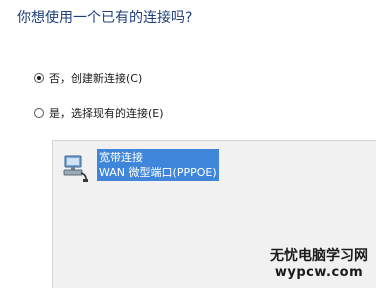 Image resolution: width=376 pixels, height=288 pixels. Describe the element at coordinates (319, 256) in the screenshot. I see `watermark-line1: 无忧电脑学习网` at that location.